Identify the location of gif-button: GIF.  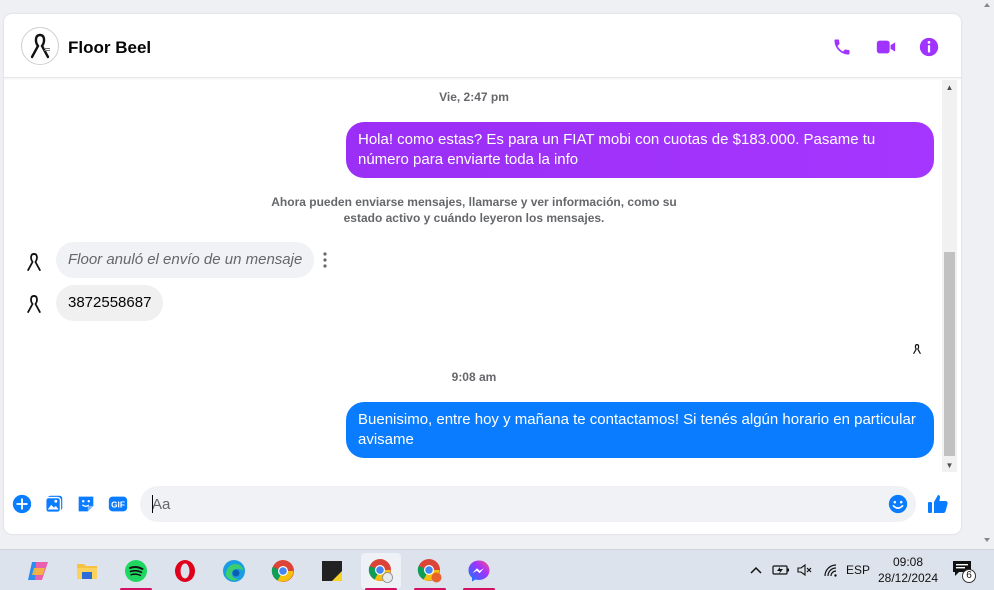
(118, 504).